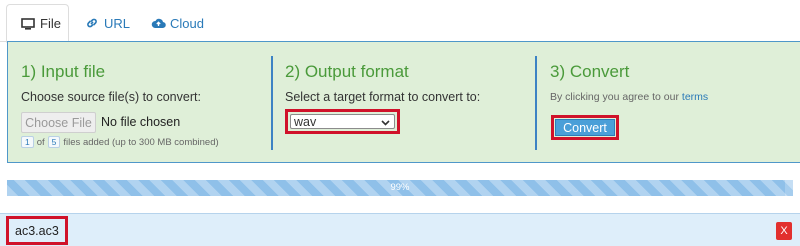 The image size is (800, 246). Describe the element at coordinates (590, 71) in the screenshot. I see `convert-heading: 3) Convert` at that location.